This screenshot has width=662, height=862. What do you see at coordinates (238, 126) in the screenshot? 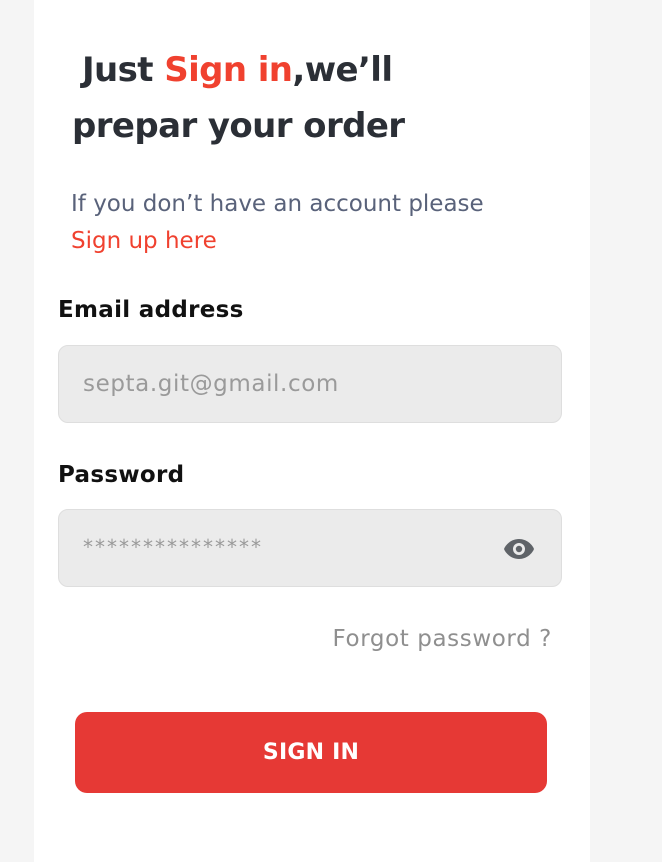
I see `title-line2: prepar your order` at bounding box center [238, 126].